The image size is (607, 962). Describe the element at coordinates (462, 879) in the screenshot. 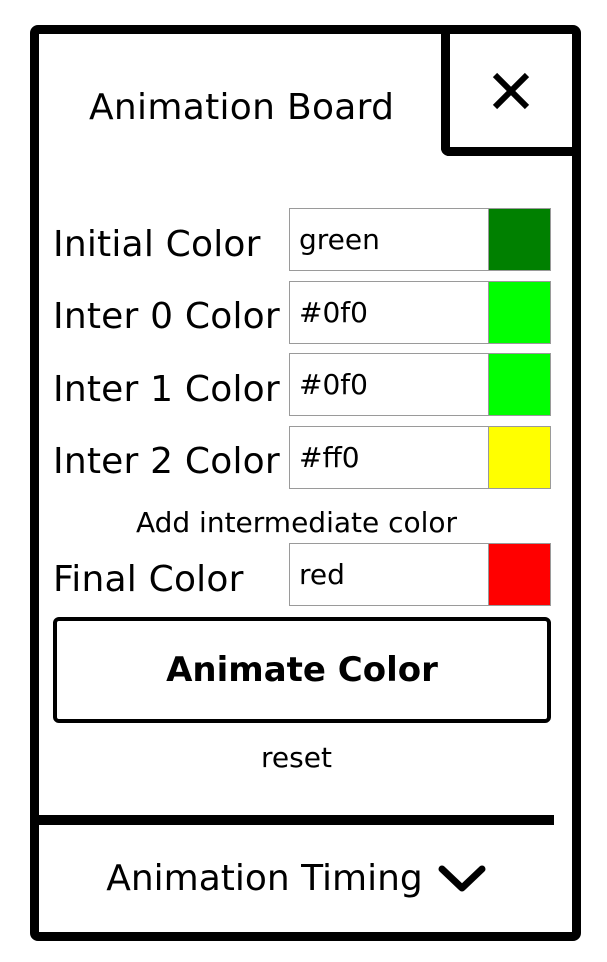

I see `chevron-down-icon` at that location.